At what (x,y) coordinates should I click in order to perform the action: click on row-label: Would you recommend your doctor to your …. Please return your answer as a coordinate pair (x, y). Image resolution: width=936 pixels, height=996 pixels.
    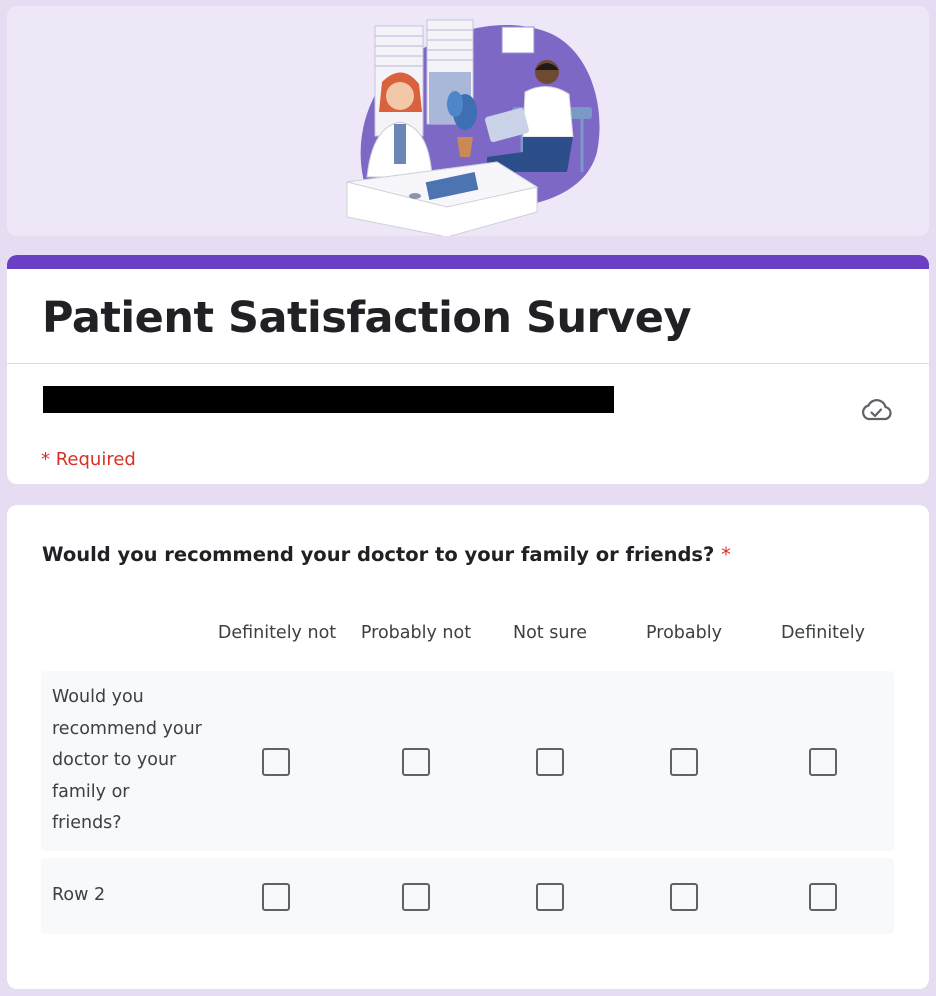
    Looking at the image, I should click on (127, 760).